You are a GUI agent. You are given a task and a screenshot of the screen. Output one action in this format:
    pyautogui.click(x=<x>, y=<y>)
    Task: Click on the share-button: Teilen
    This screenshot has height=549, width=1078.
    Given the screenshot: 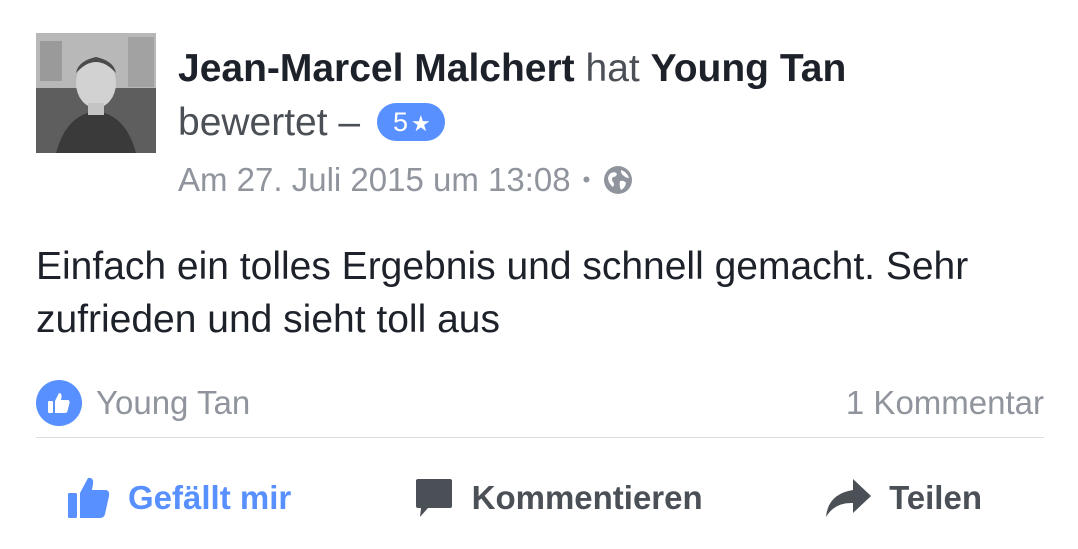 What is the action you would take?
    pyautogui.click(x=902, y=498)
    